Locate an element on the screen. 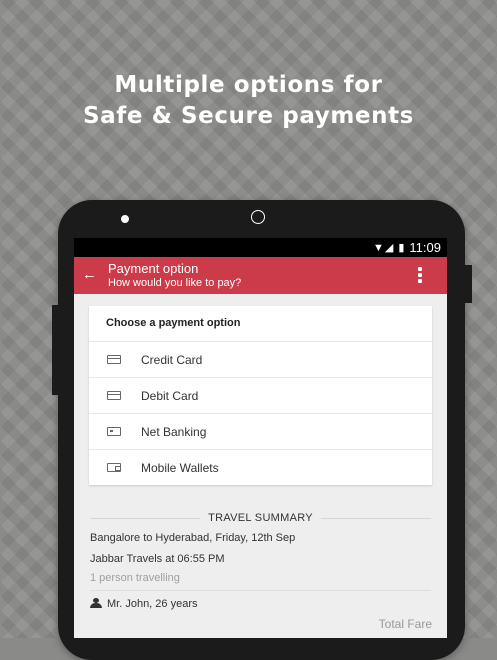  option-label: Mobile Wallets is located at coordinates (180, 467).